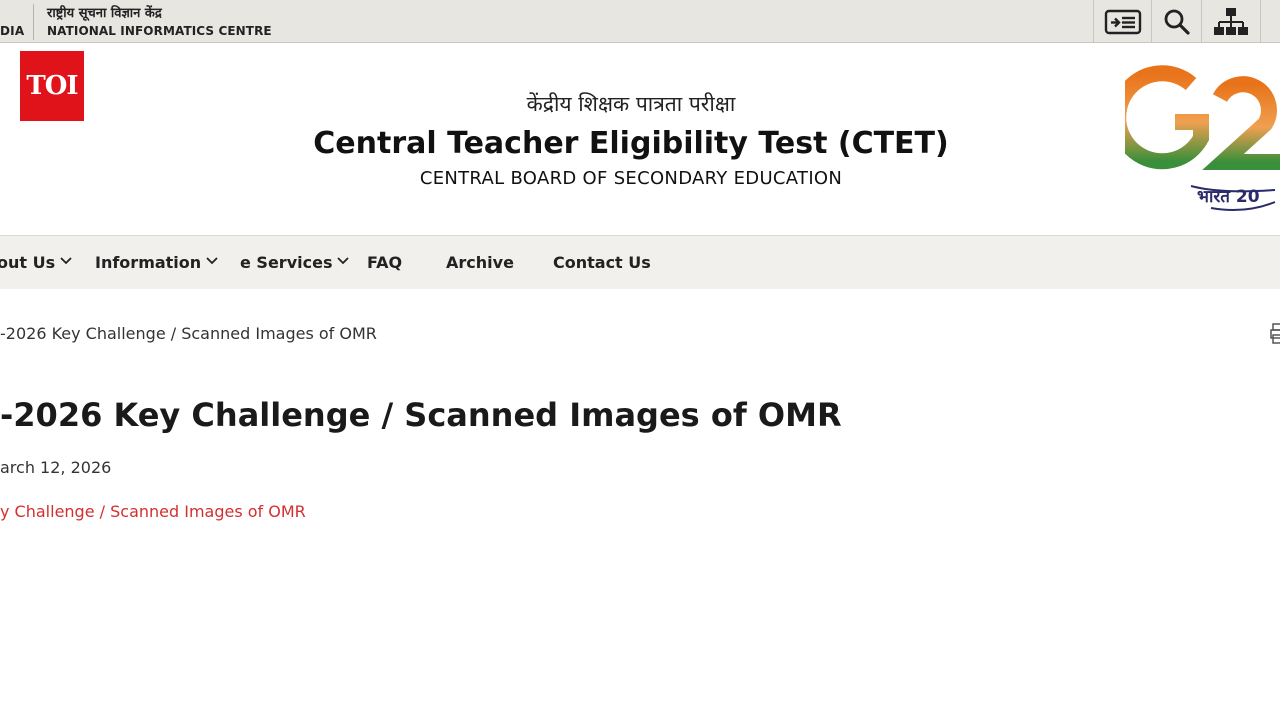 This screenshot has height=720, width=1280. I want to click on nav-item-e-services: e Services, so click(295, 262).